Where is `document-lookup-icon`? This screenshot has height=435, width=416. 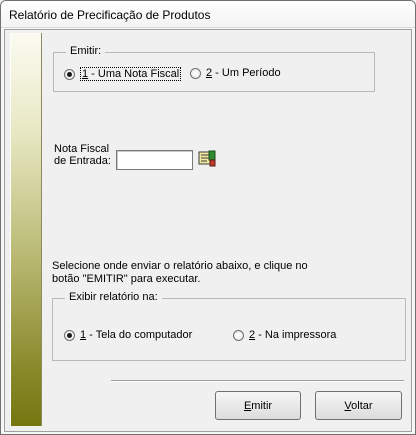
document-lookup-icon is located at coordinates (207, 158).